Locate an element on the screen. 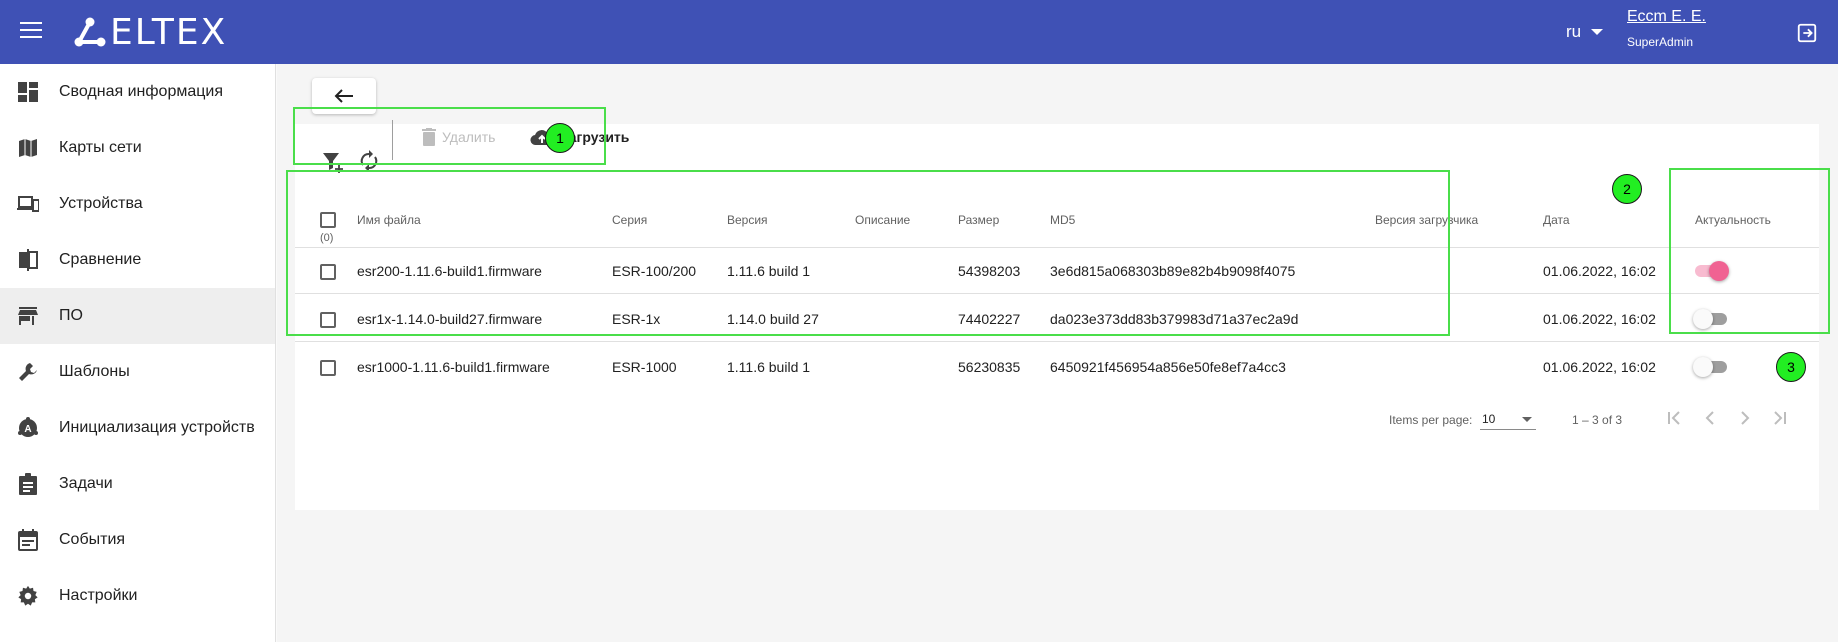  sidebar-item-network-maps: Карты сети is located at coordinates (137, 148).